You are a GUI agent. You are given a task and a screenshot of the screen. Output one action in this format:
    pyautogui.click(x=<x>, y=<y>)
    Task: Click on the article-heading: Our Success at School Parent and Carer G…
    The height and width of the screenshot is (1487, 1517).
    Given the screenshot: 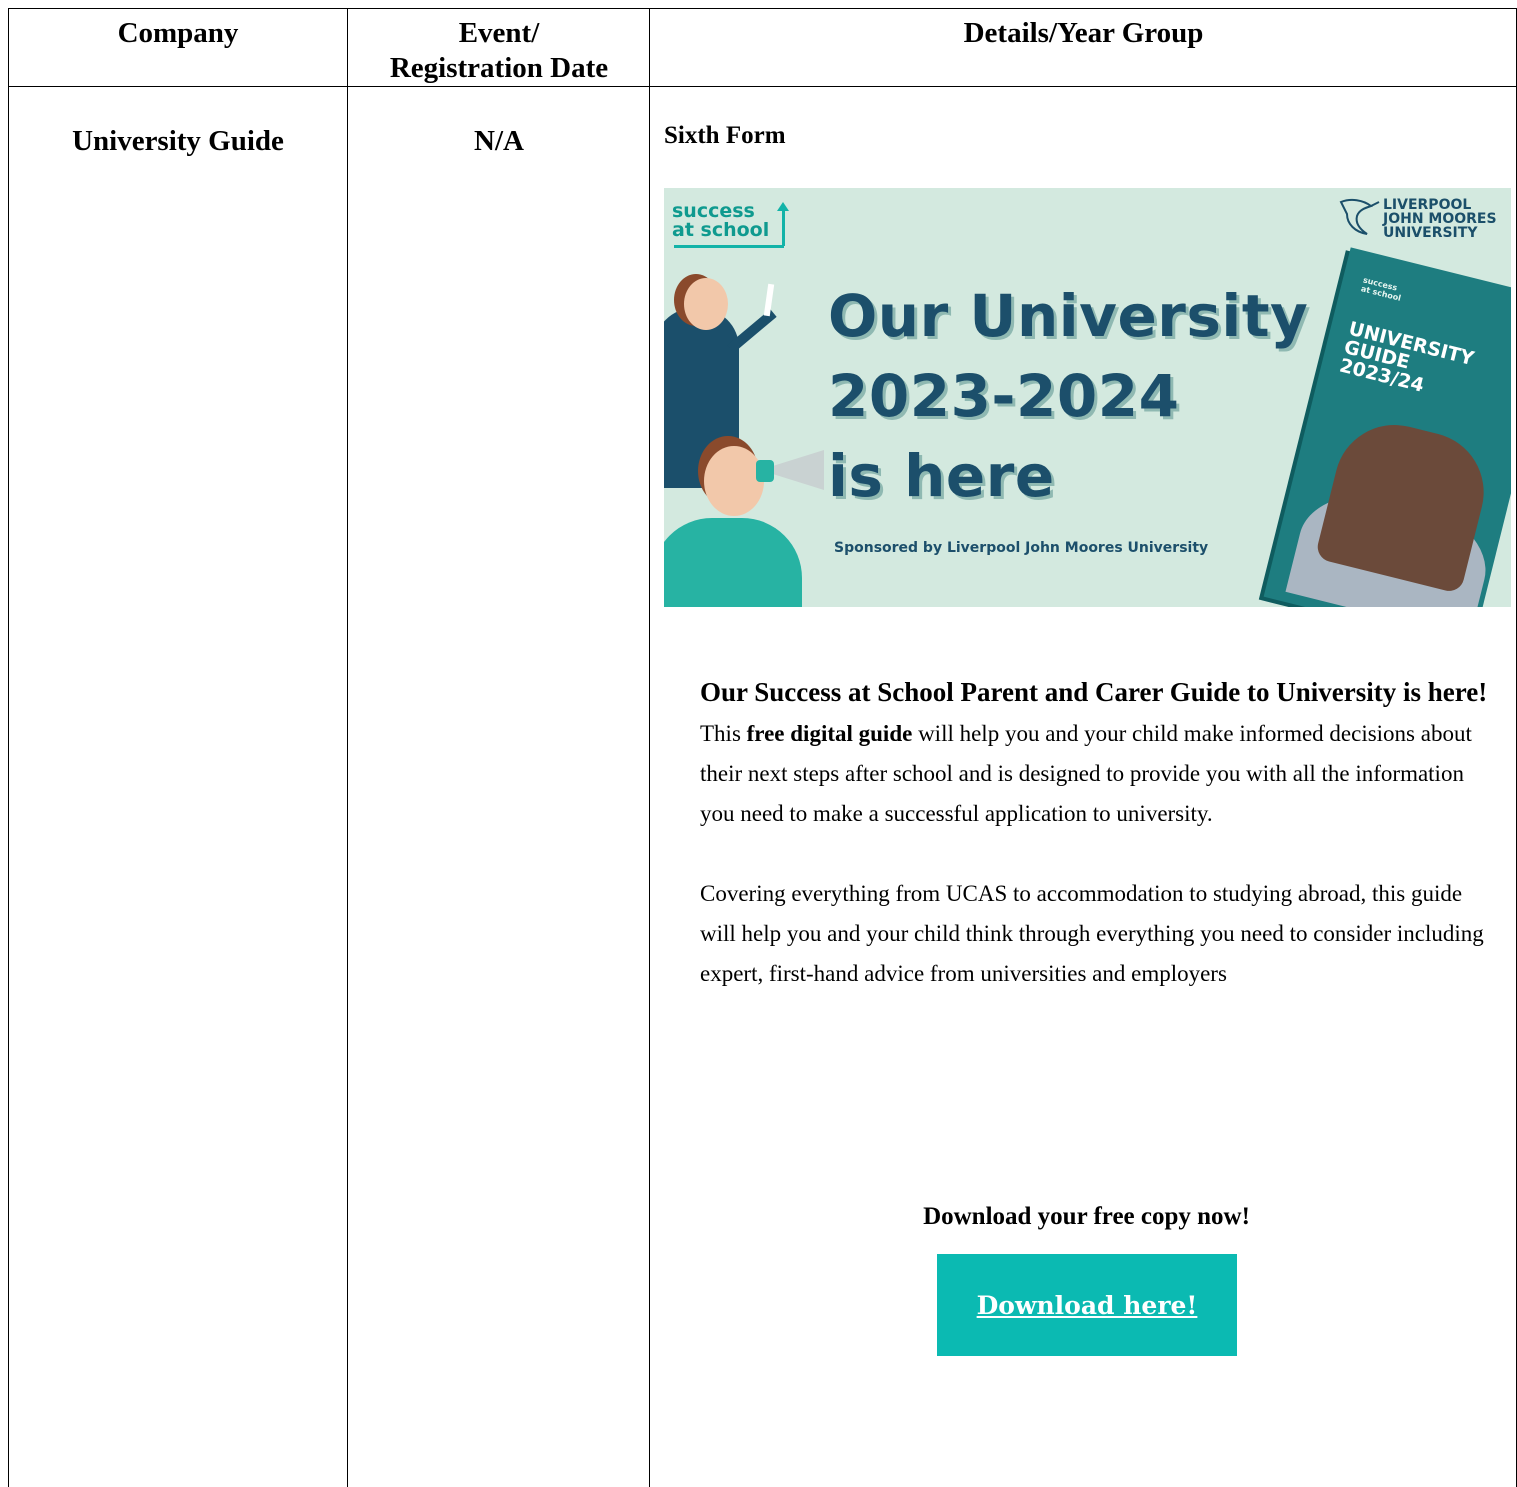 What is the action you would take?
    pyautogui.click(x=1094, y=692)
    